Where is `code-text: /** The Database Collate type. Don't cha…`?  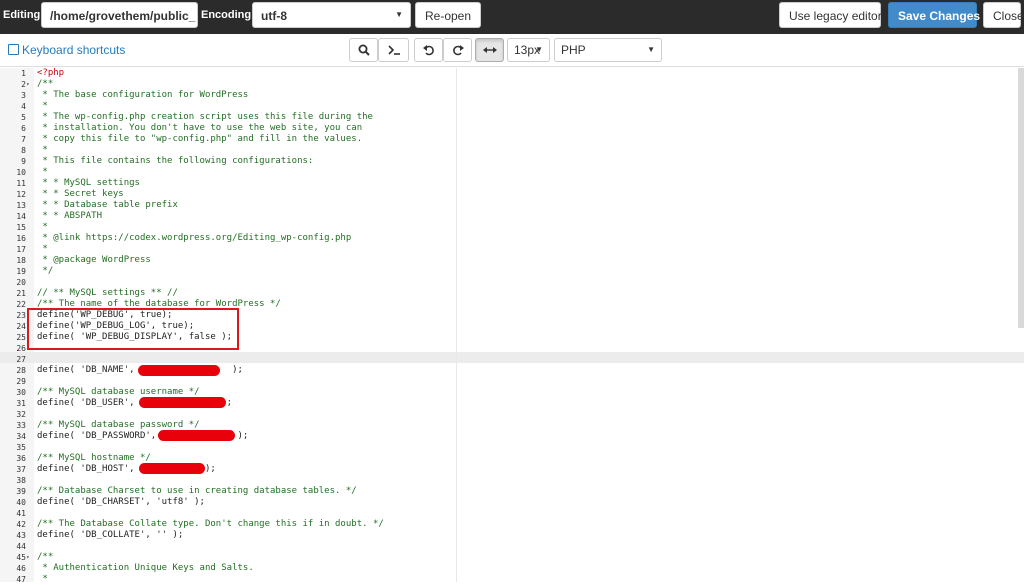
code-text: /** The Database Collate type. Don't cha… is located at coordinates (210, 524).